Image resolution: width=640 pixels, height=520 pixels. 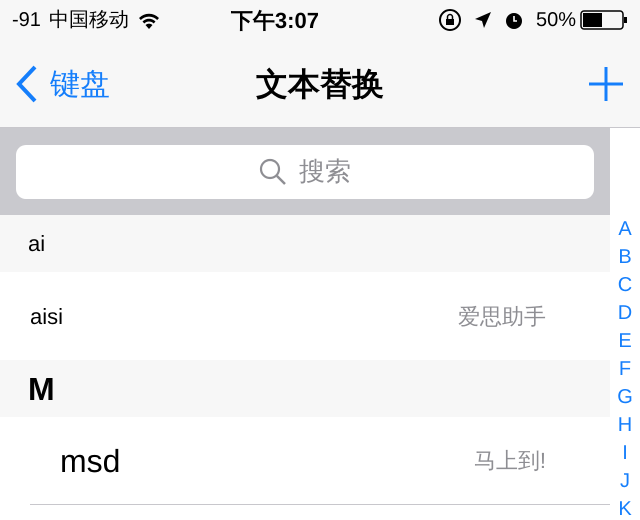 What do you see at coordinates (625, 369) in the screenshot?
I see `index-letter: F` at bounding box center [625, 369].